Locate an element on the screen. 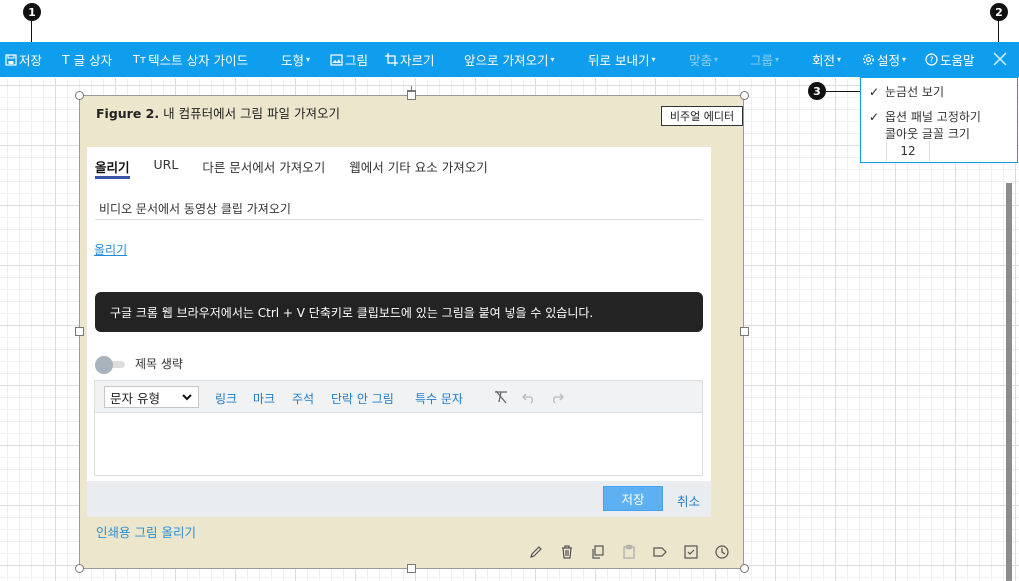 The width and height of the screenshot is (1019, 581). close-icon is located at coordinates (1000, 59).